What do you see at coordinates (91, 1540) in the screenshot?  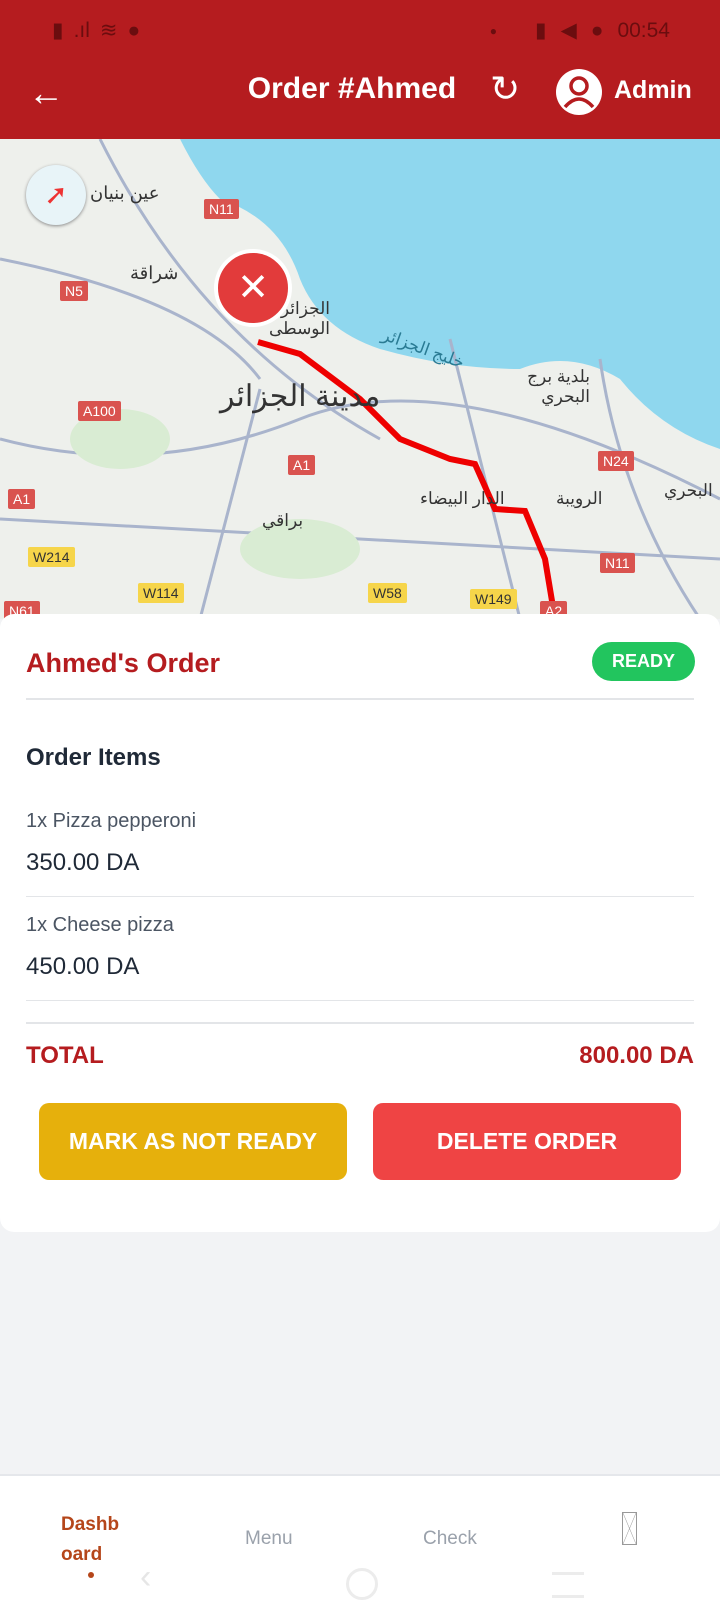 I see `nav-item-dashboard: Dashboard` at bounding box center [91, 1540].